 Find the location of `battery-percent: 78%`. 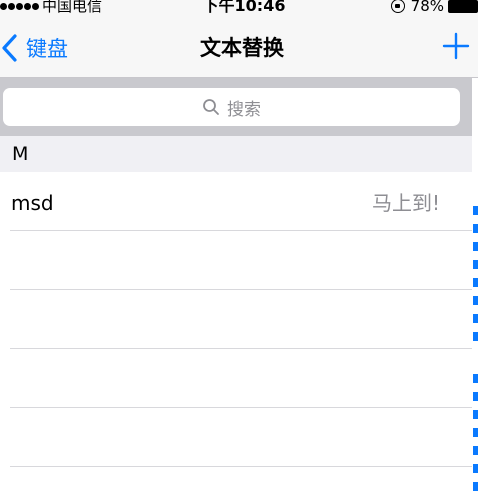

battery-percent: 78% is located at coordinates (427, 7).